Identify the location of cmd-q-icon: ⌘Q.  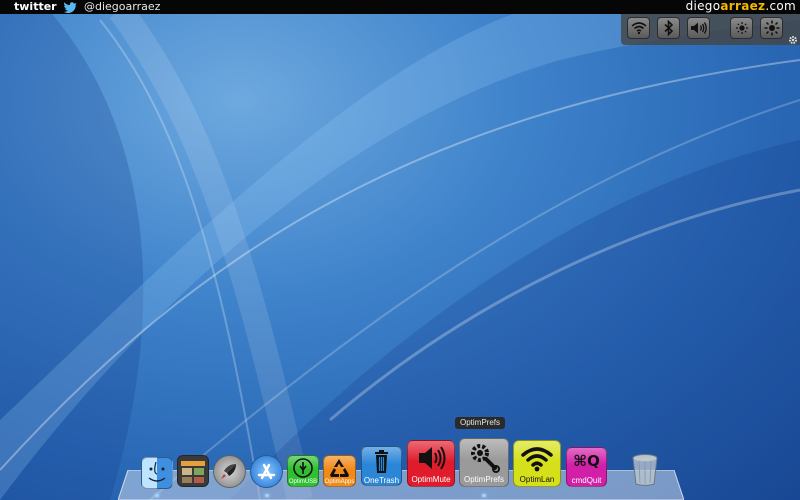
(586, 461).